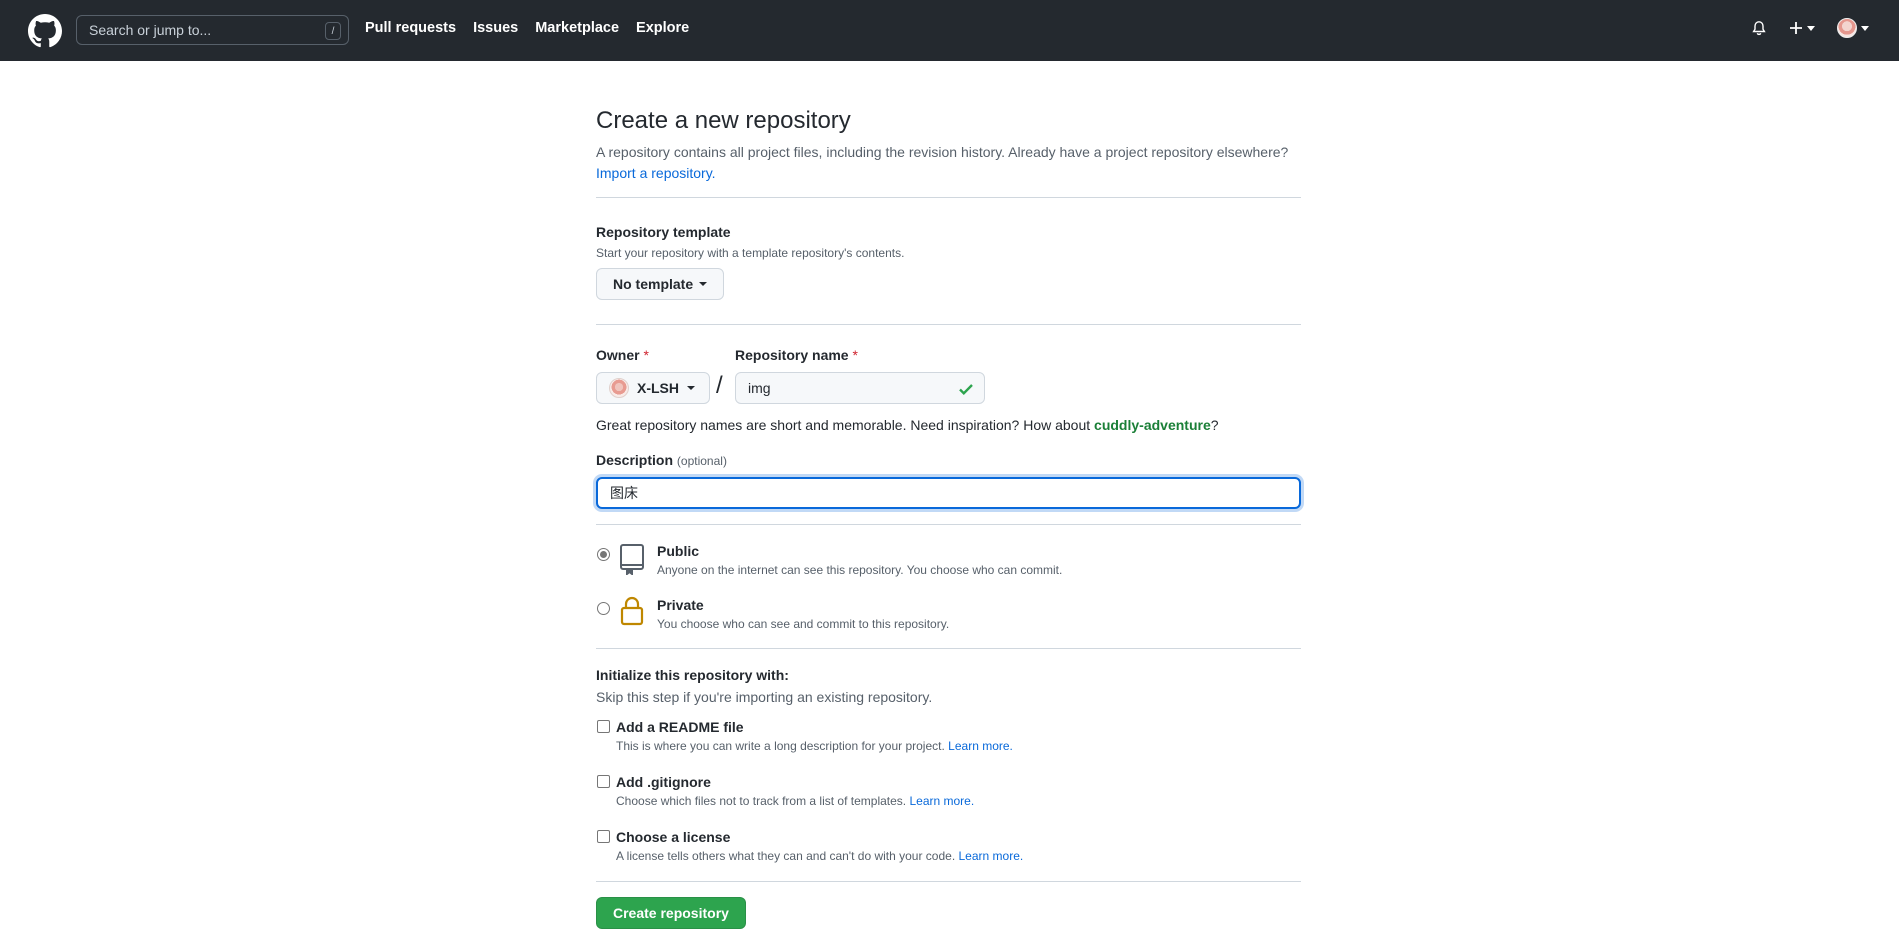 The width and height of the screenshot is (1899, 935). What do you see at coordinates (673, 837) in the screenshot?
I see `license-title: Choose a license` at bounding box center [673, 837].